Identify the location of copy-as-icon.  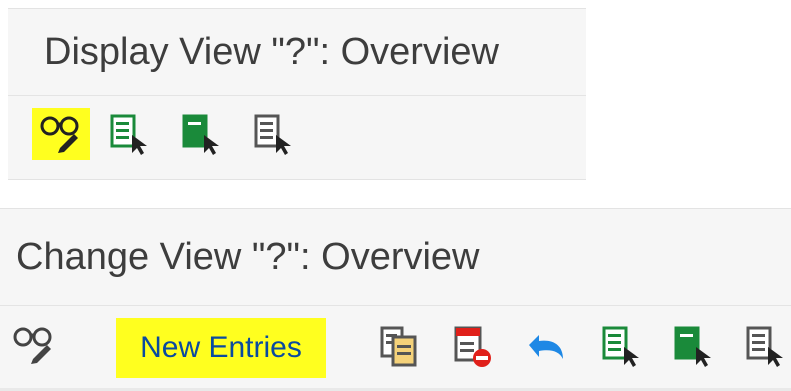
(398, 346).